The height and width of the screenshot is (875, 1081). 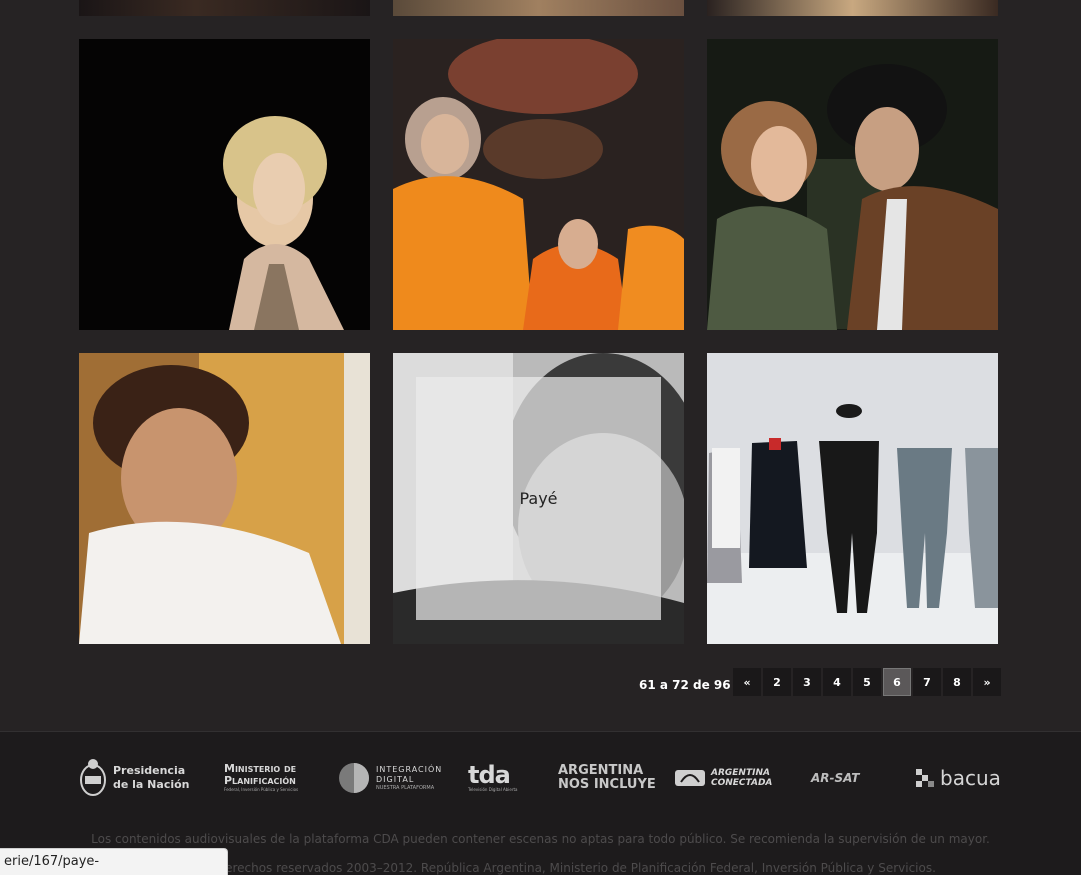 I want to click on pagination-page-3: 3, so click(x=807, y=682).